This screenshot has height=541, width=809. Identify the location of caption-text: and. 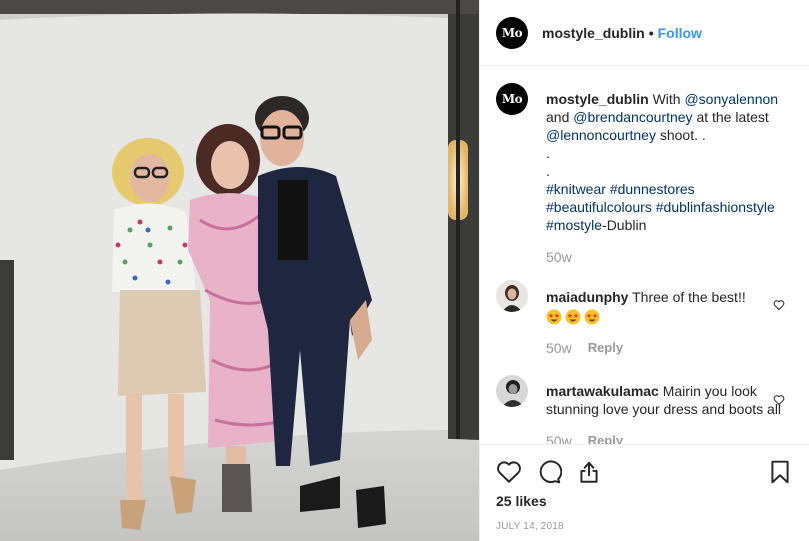
(558, 117).